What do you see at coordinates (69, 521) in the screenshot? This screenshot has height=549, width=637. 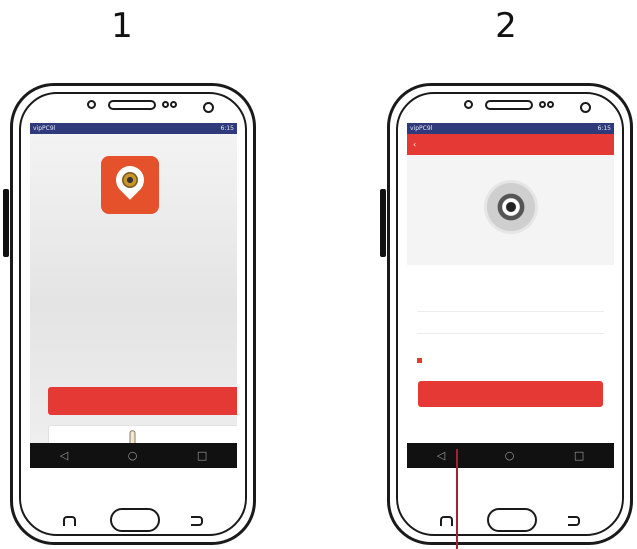 I see `phone-1-back-key-icon` at bounding box center [69, 521].